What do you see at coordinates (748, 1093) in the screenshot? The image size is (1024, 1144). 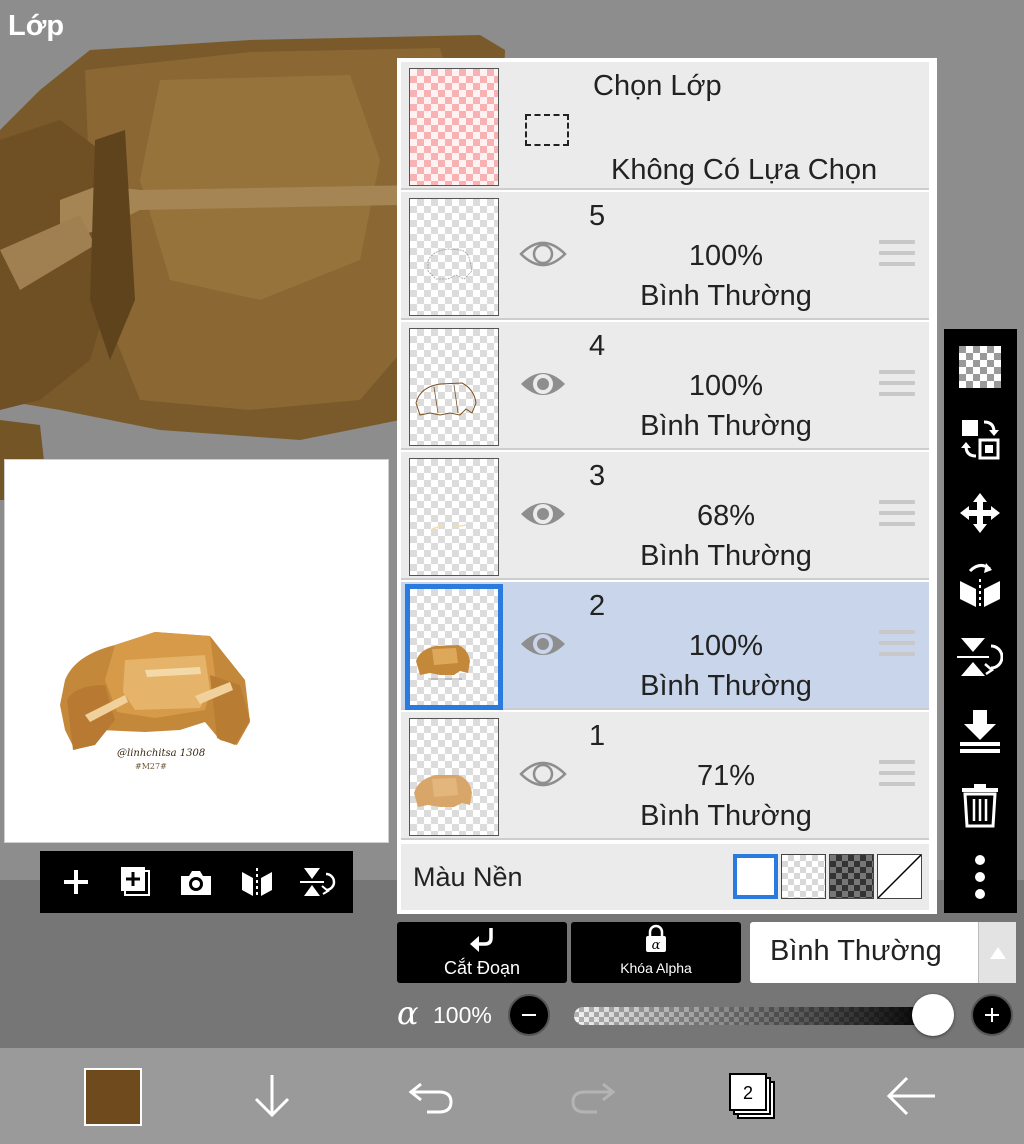 I see `layer-count: 2` at bounding box center [748, 1093].